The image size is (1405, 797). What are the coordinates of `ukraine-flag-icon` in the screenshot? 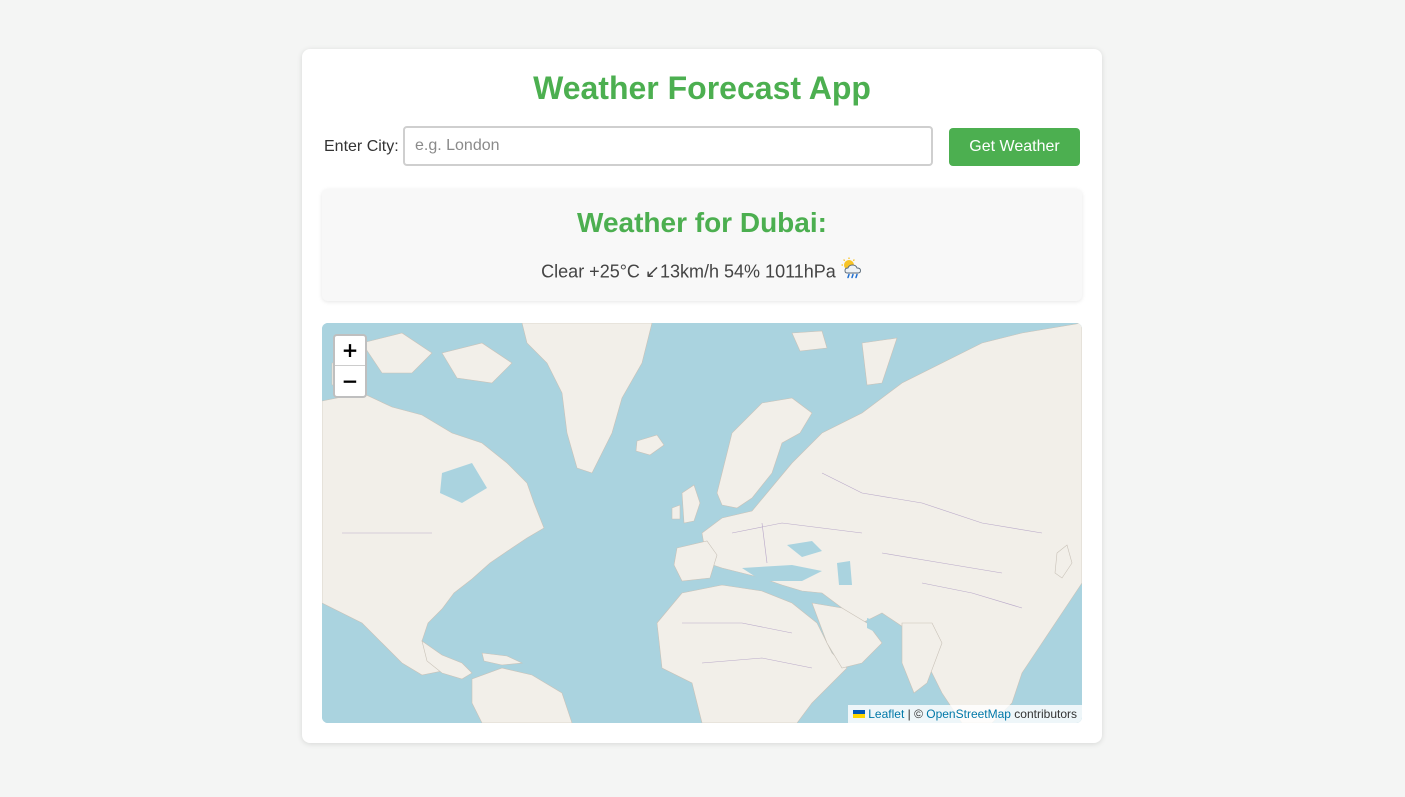 It's located at (859, 713).